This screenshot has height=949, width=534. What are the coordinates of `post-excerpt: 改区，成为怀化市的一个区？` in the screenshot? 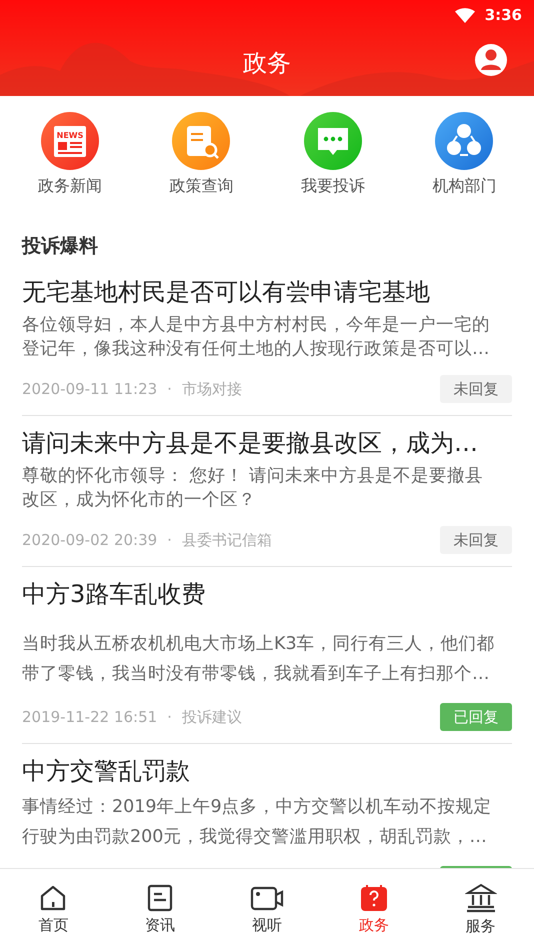 It's located at (139, 500).